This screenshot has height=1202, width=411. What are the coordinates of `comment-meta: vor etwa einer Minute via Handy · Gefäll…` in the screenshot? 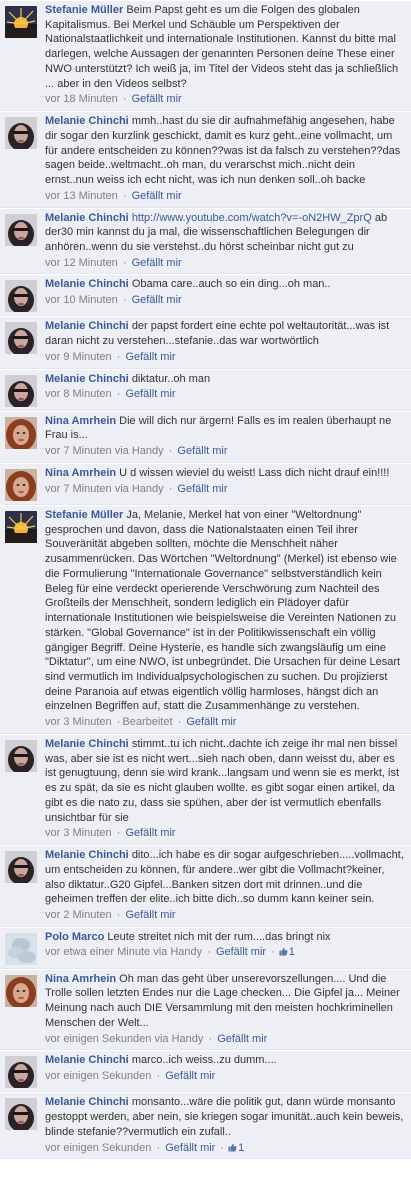 It's located at (225, 952).